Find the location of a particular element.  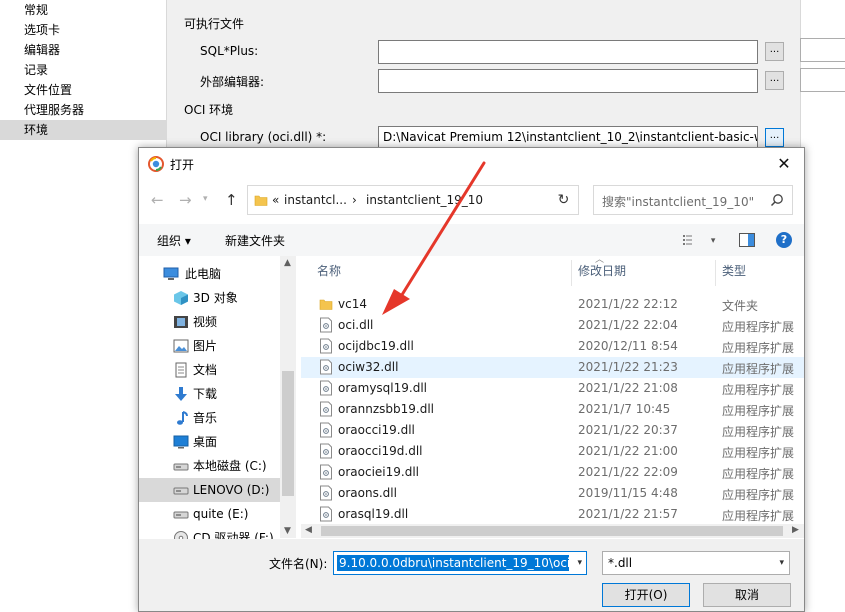

horizontal-scrollbar: ◀ ▶ is located at coordinates (552, 531).